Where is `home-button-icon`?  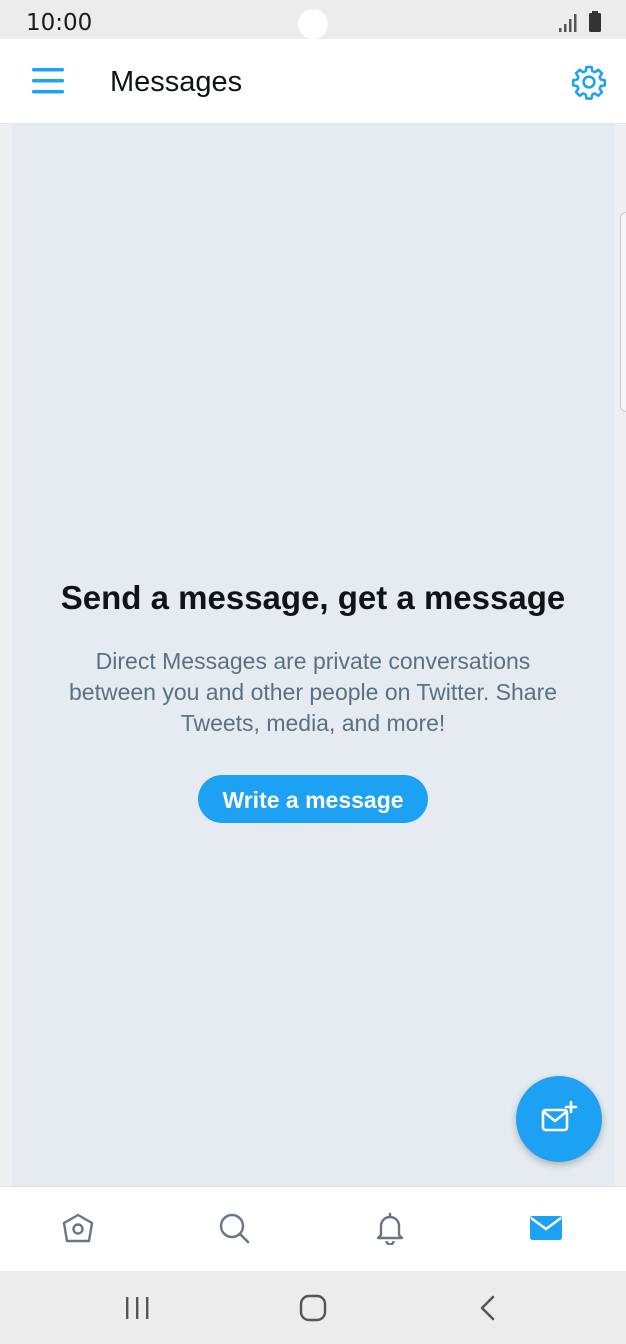
home-button-icon is located at coordinates (313, 1308).